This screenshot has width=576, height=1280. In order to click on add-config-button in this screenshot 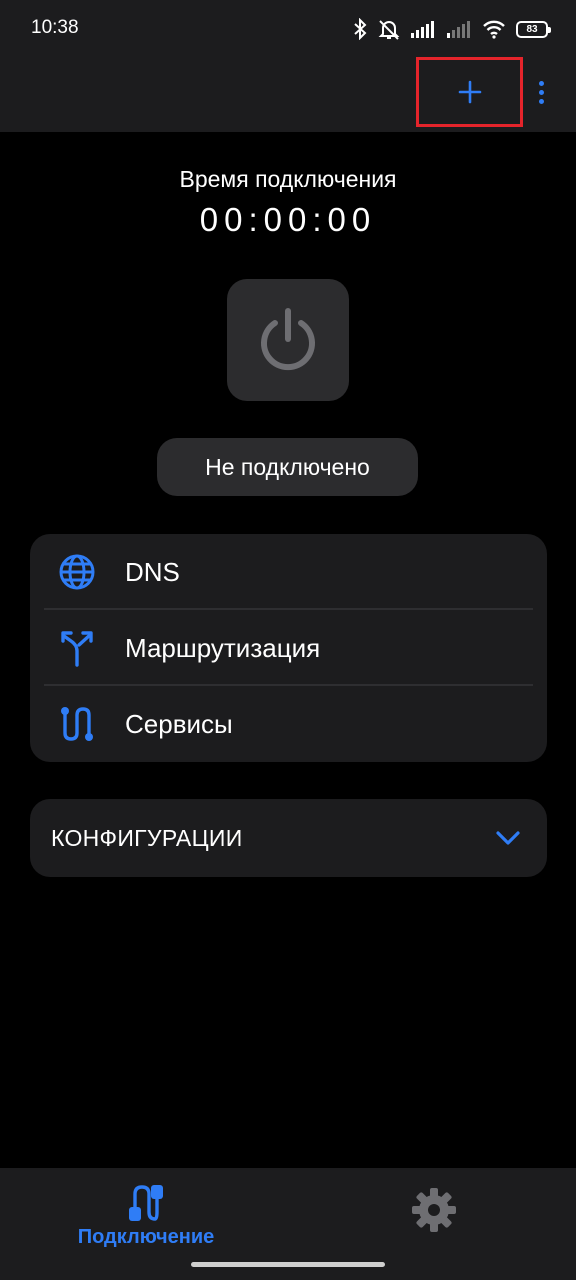, I will do `click(469, 92)`.